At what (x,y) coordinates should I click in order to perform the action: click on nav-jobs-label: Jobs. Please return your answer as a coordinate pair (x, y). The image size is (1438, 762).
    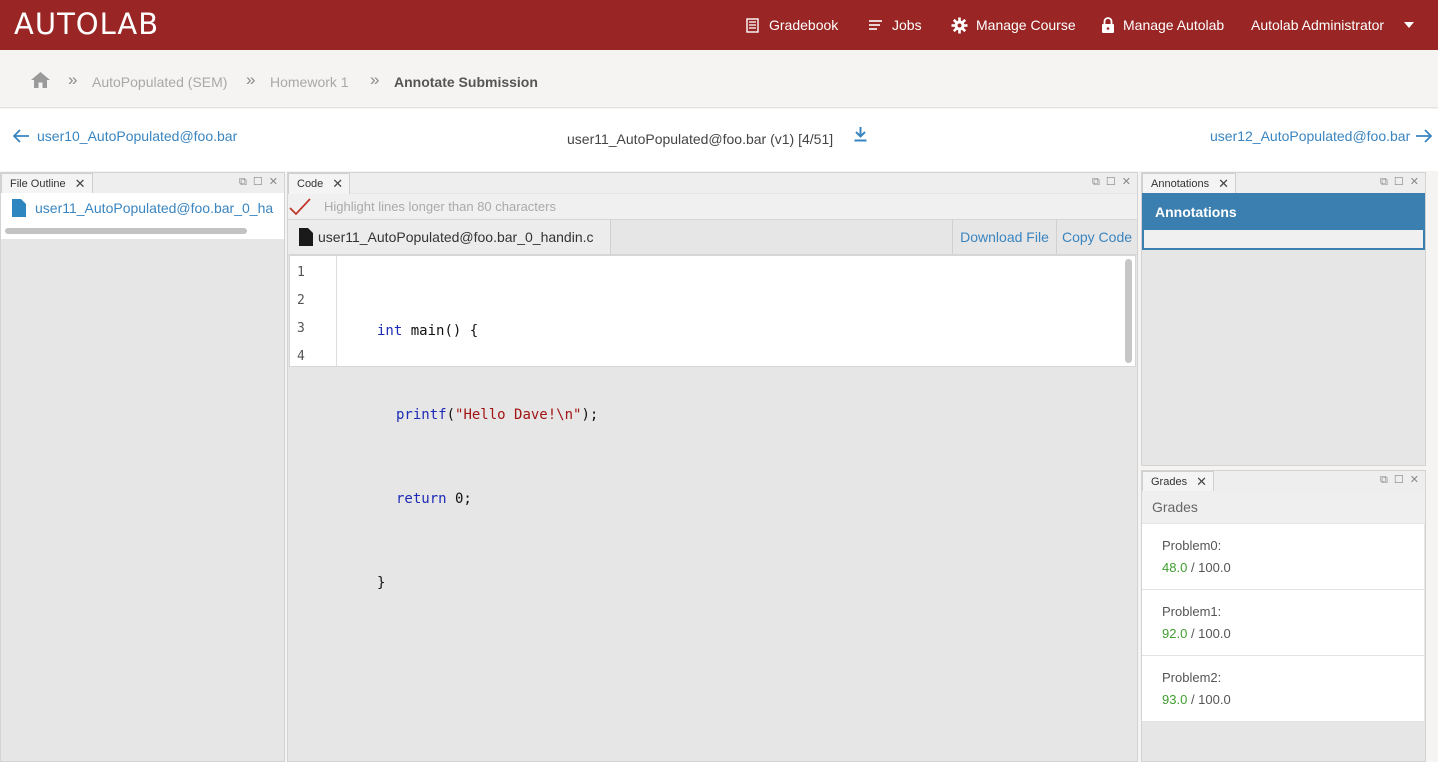
    Looking at the image, I should click on (907, 25).